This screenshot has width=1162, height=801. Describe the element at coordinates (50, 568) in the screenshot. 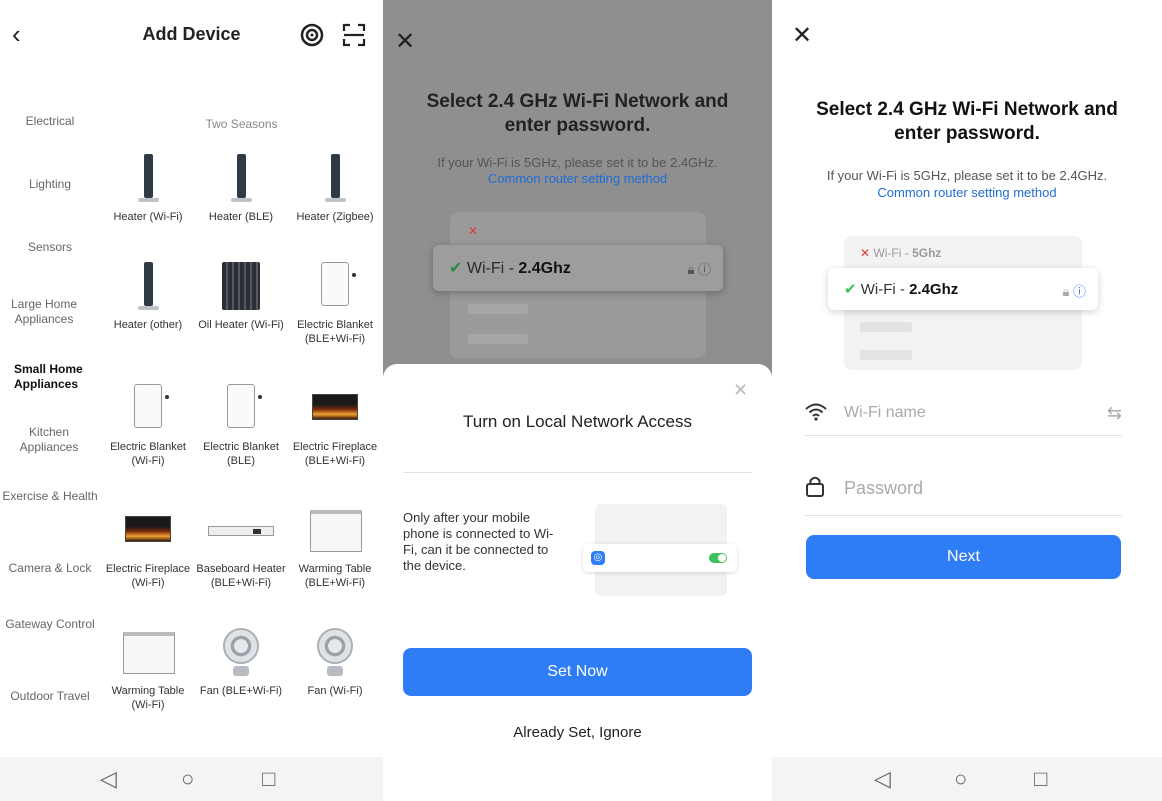

I see `category-camera-lock: Camera & Lock` at that location.